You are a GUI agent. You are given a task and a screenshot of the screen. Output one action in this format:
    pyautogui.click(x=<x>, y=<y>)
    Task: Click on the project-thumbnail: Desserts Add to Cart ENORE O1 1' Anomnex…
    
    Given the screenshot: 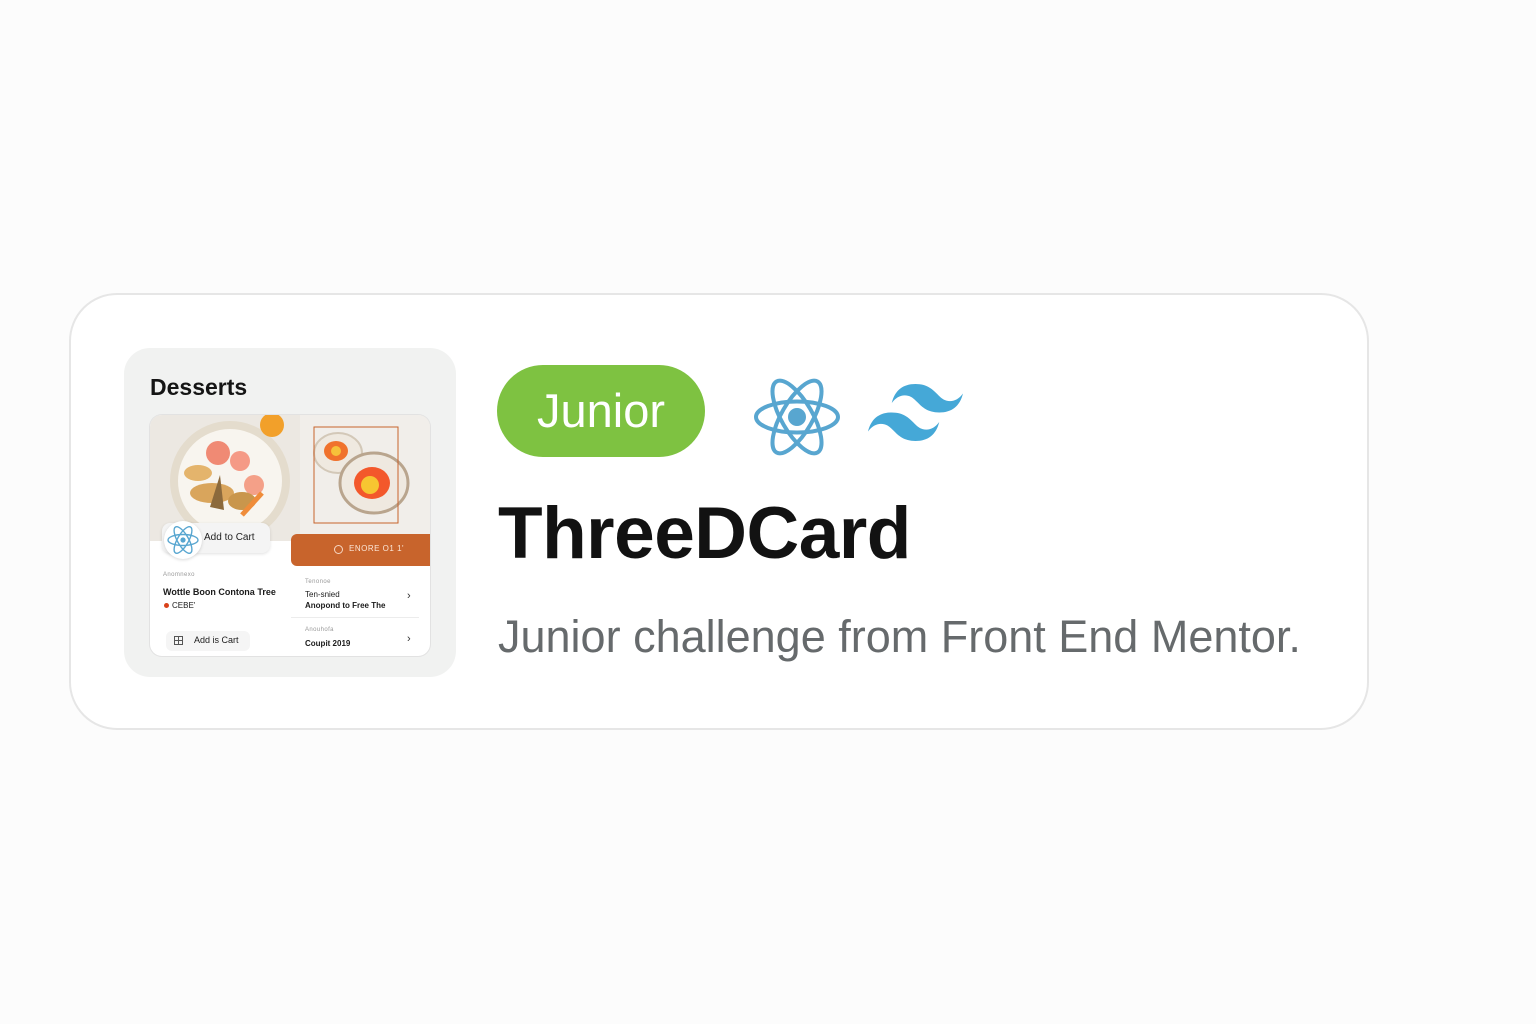 What is the action you would take?
    pyautogui.click(x=290, y=512)
    